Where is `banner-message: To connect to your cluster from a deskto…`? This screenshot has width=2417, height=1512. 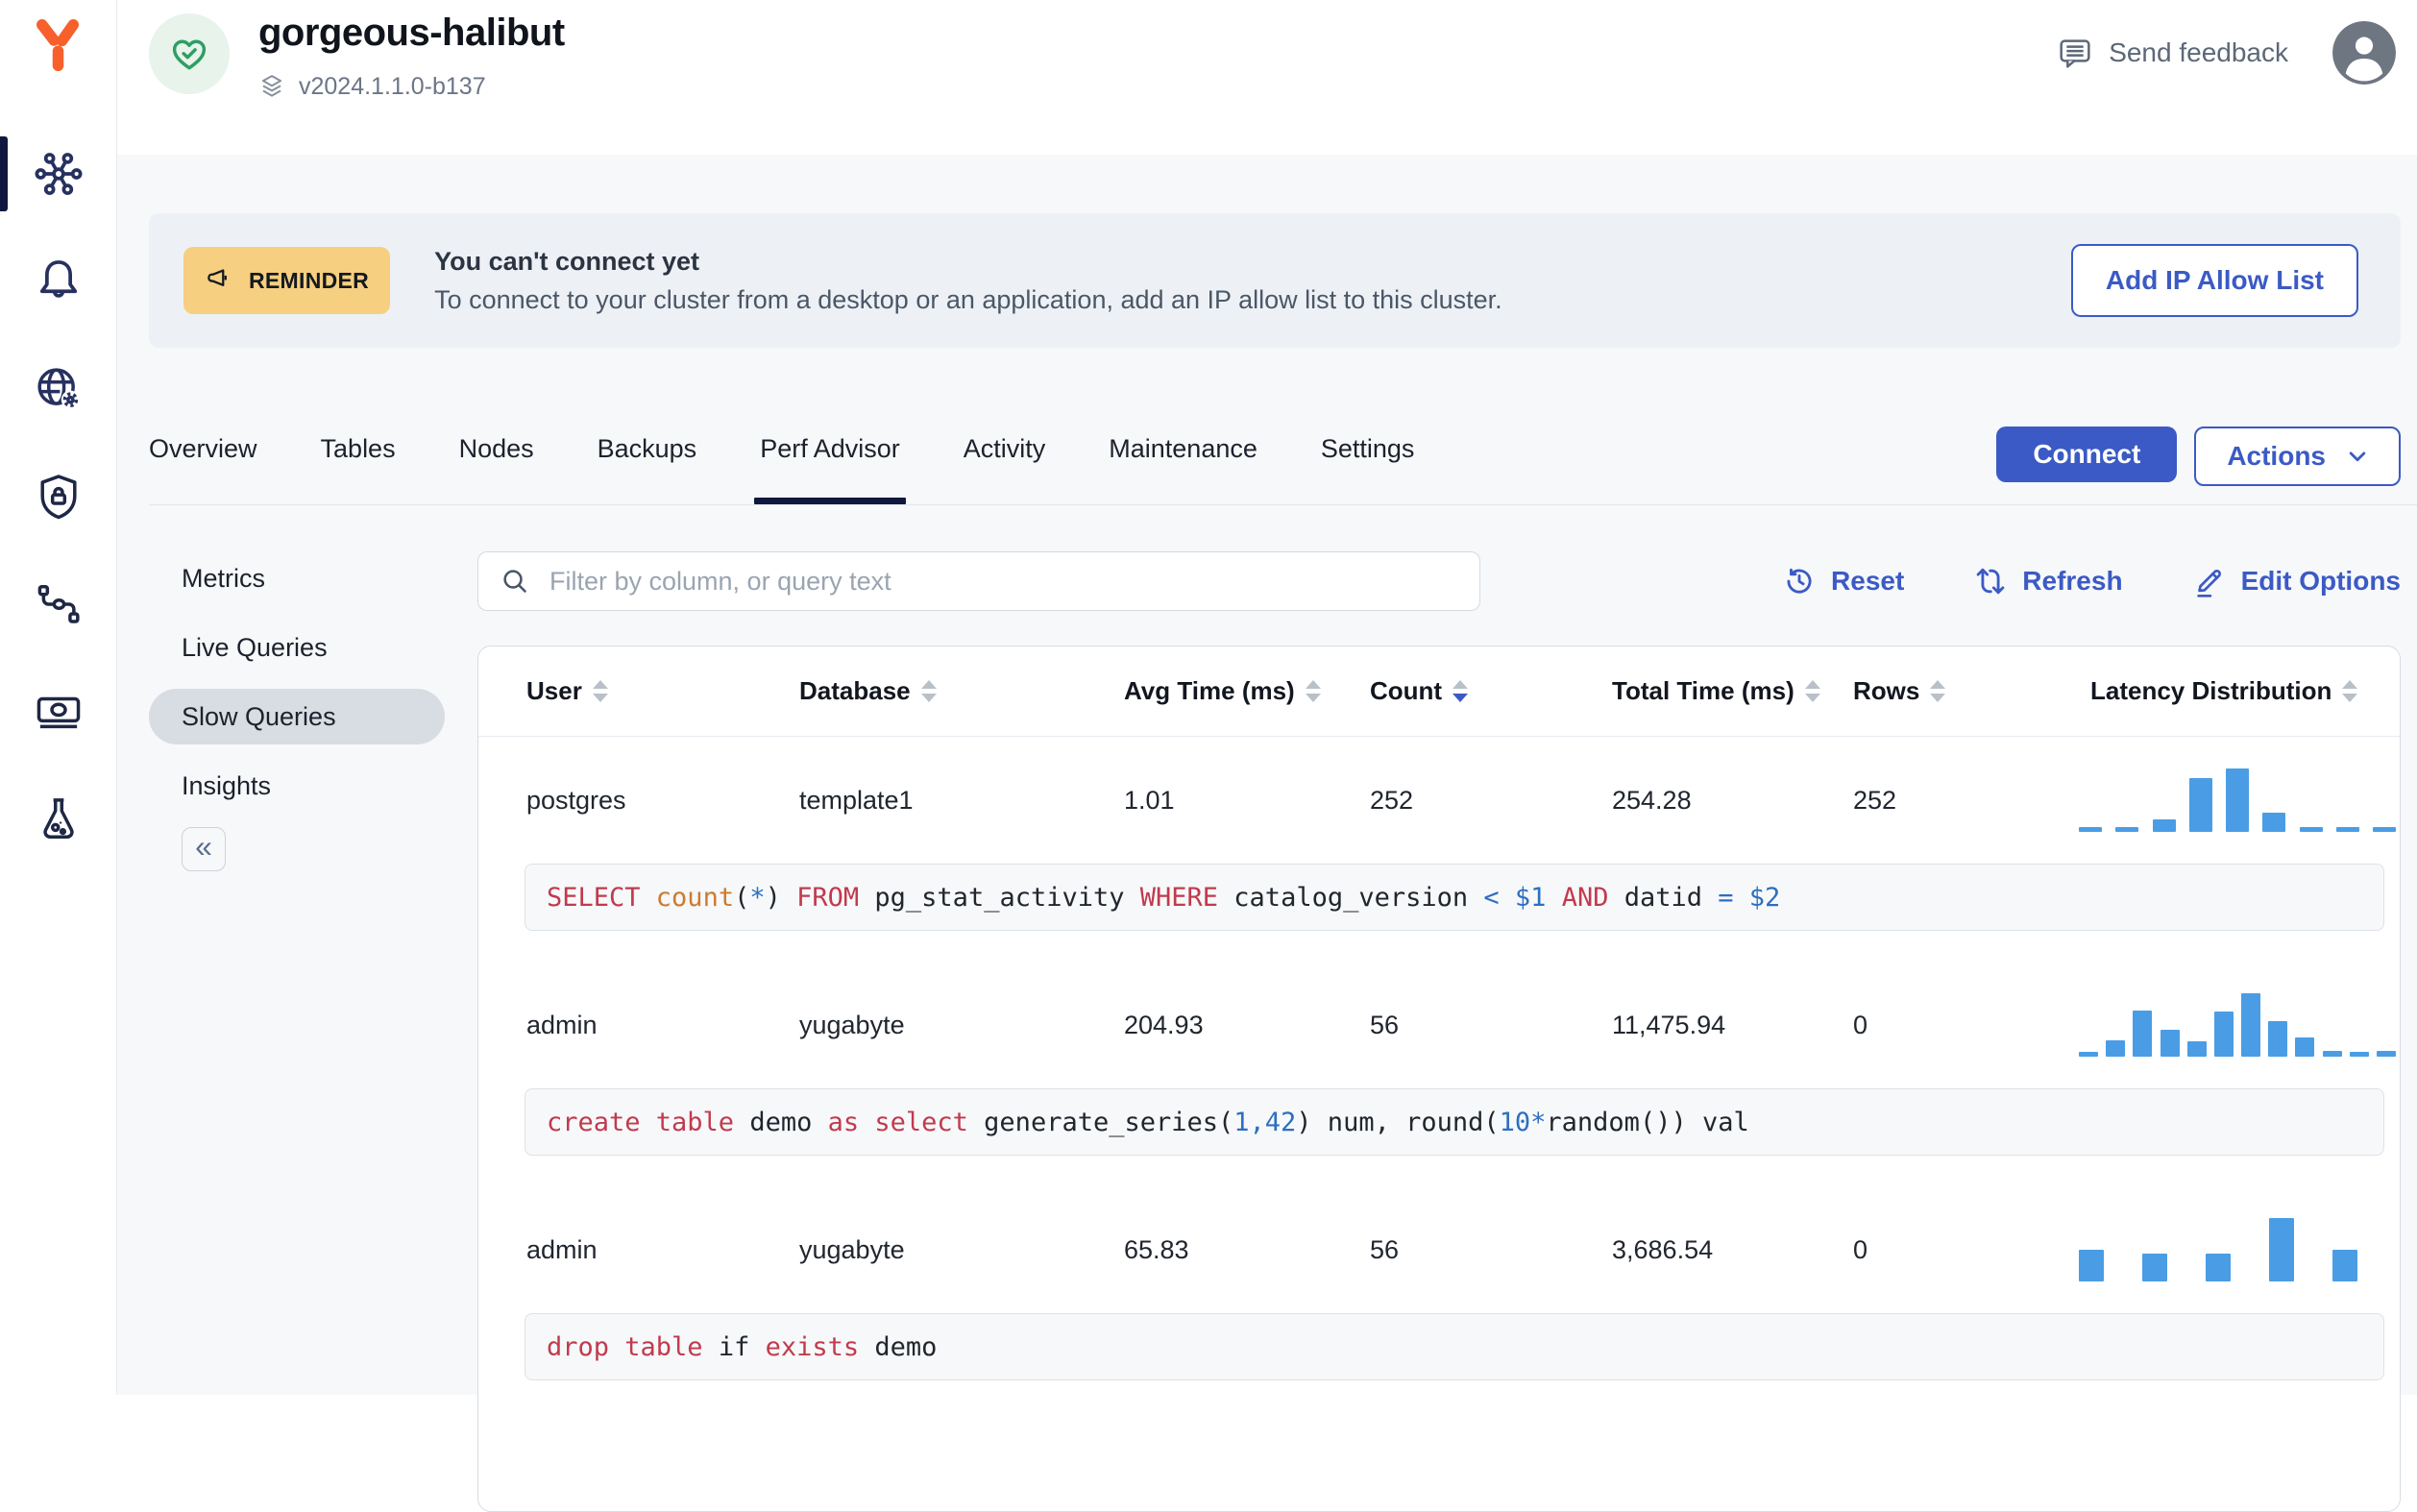
banner-message: To connect to your cluster from a deskto… is located at coordinates (968, 299).